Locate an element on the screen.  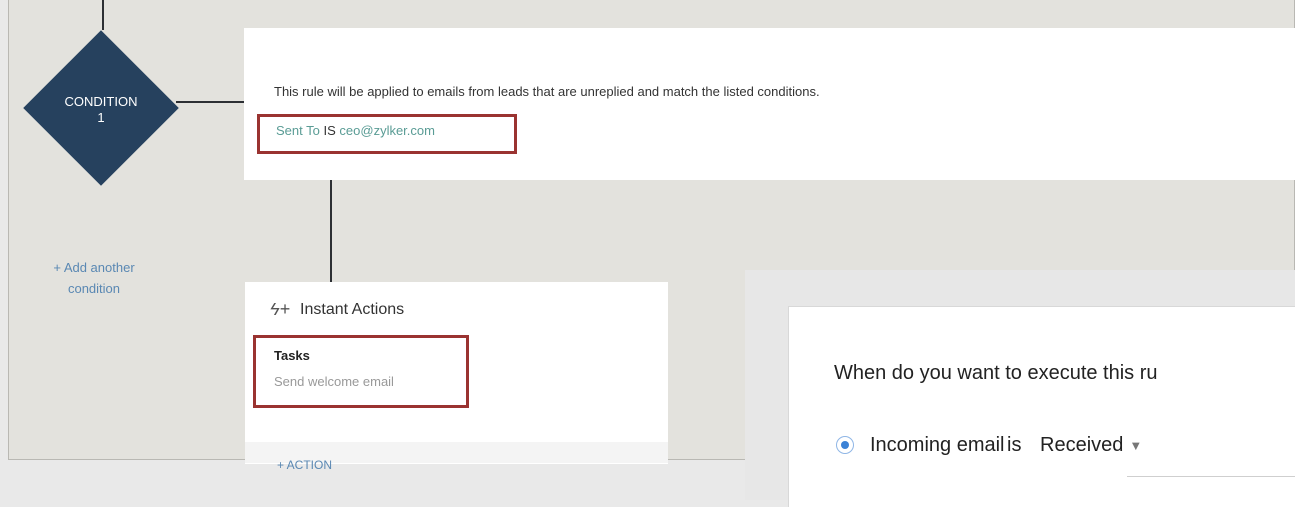
caret-down-icon: ▼ is located at coordinates (1136, 446).